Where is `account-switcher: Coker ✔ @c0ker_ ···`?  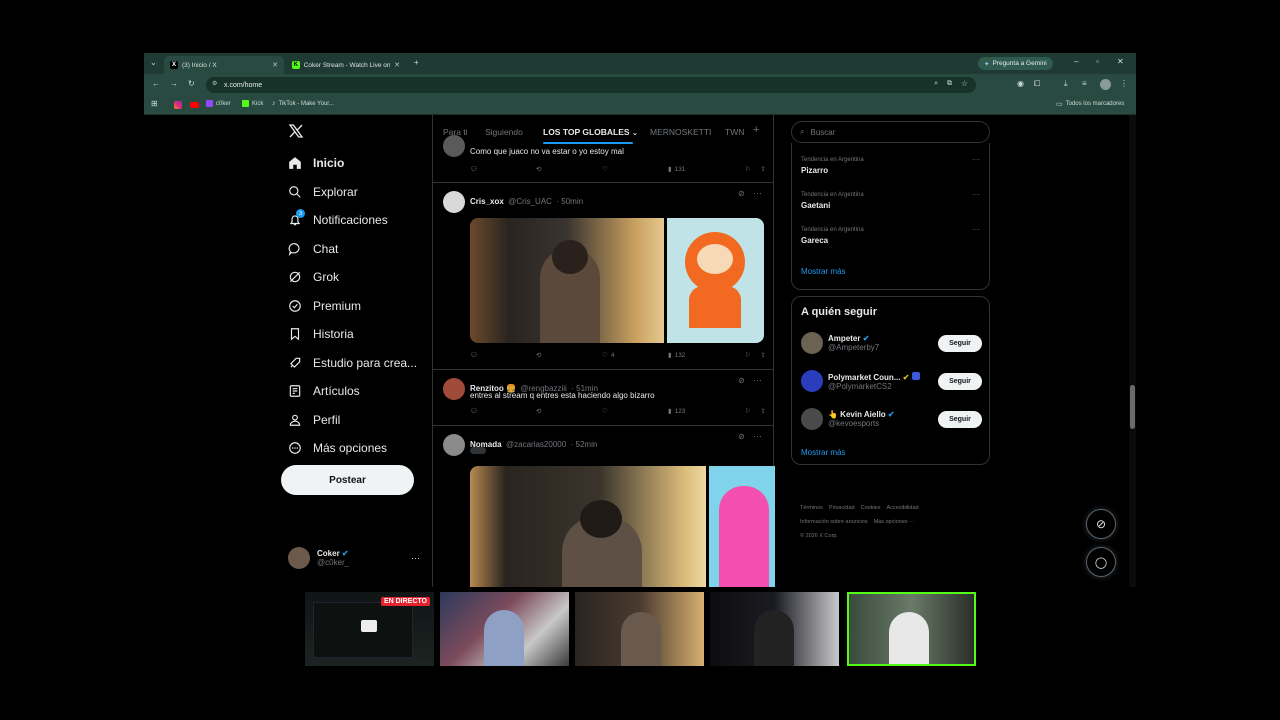 account-switcher: Coker ✔ @c0ker_ ··· is located at coordinates (354, 558).